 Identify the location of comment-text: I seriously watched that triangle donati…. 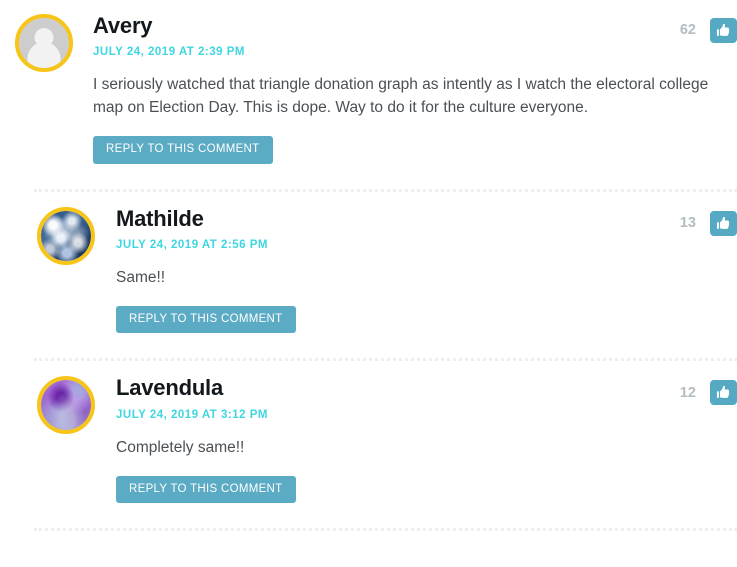
(401, 96).